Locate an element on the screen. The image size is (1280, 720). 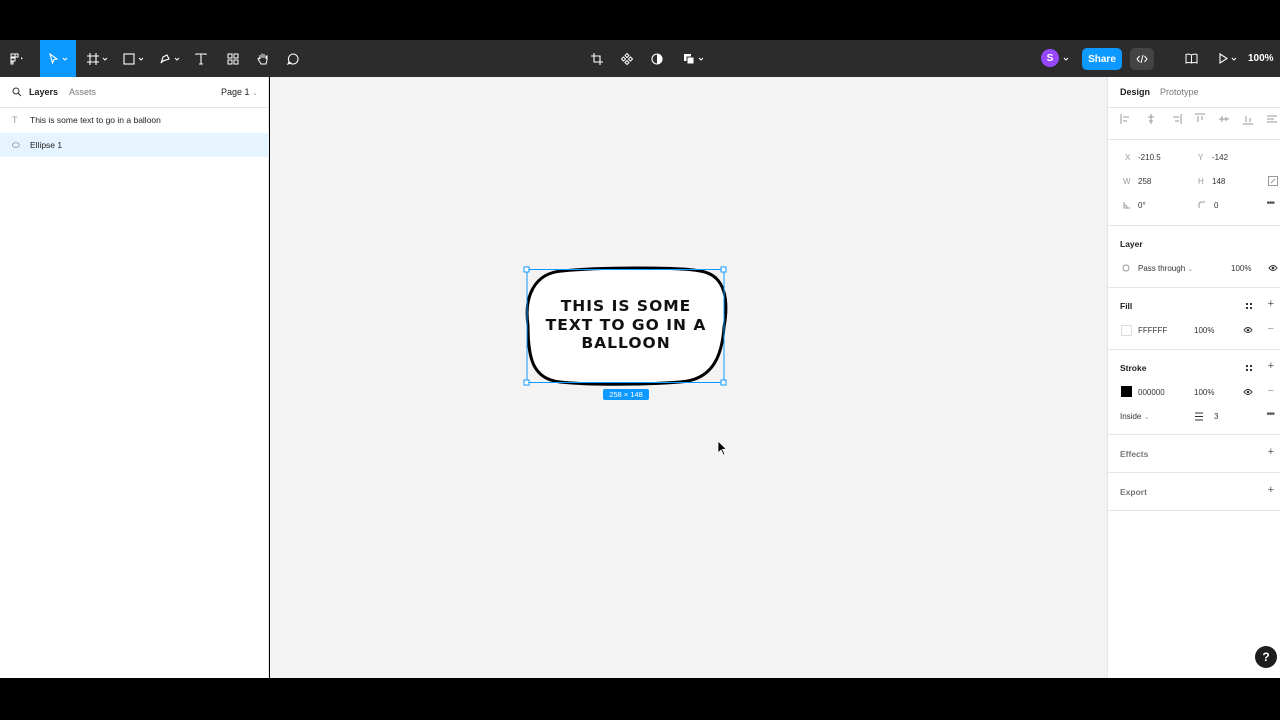
align-bottom-icon is located at coordinates (1248, 119).